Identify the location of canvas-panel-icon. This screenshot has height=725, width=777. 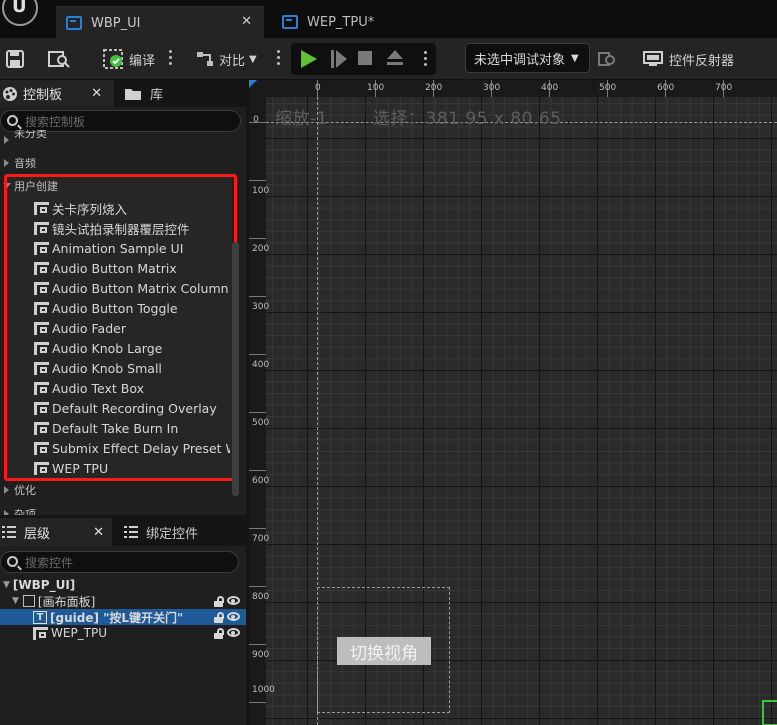
(28, 601).